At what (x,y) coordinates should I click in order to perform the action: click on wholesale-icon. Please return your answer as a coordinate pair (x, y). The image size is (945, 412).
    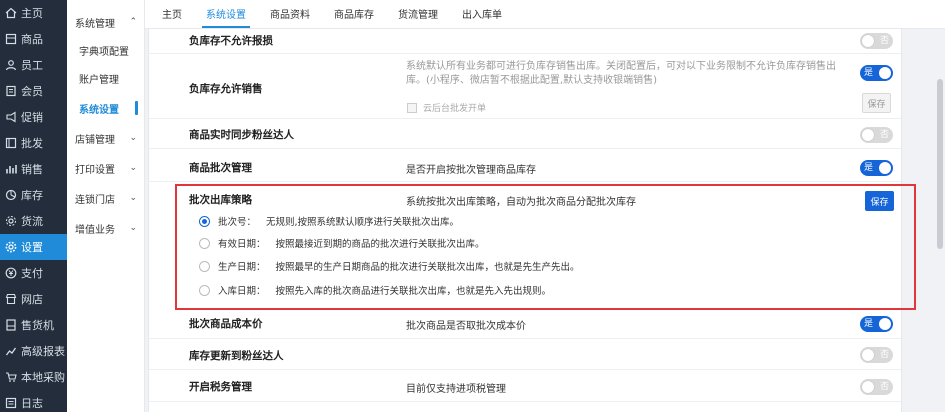
    Looking at the image, I should click on (11, 143).